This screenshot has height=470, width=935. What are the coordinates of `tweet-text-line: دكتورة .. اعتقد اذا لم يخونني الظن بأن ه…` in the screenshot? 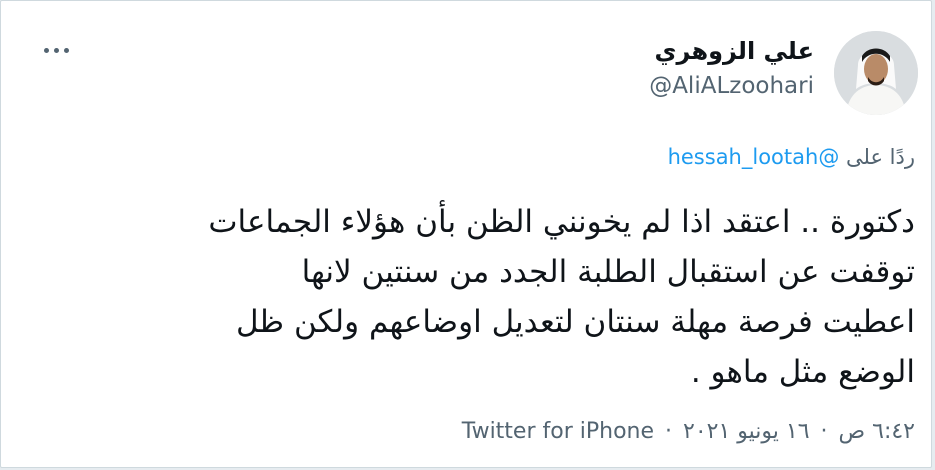 It's located at (561, 222).